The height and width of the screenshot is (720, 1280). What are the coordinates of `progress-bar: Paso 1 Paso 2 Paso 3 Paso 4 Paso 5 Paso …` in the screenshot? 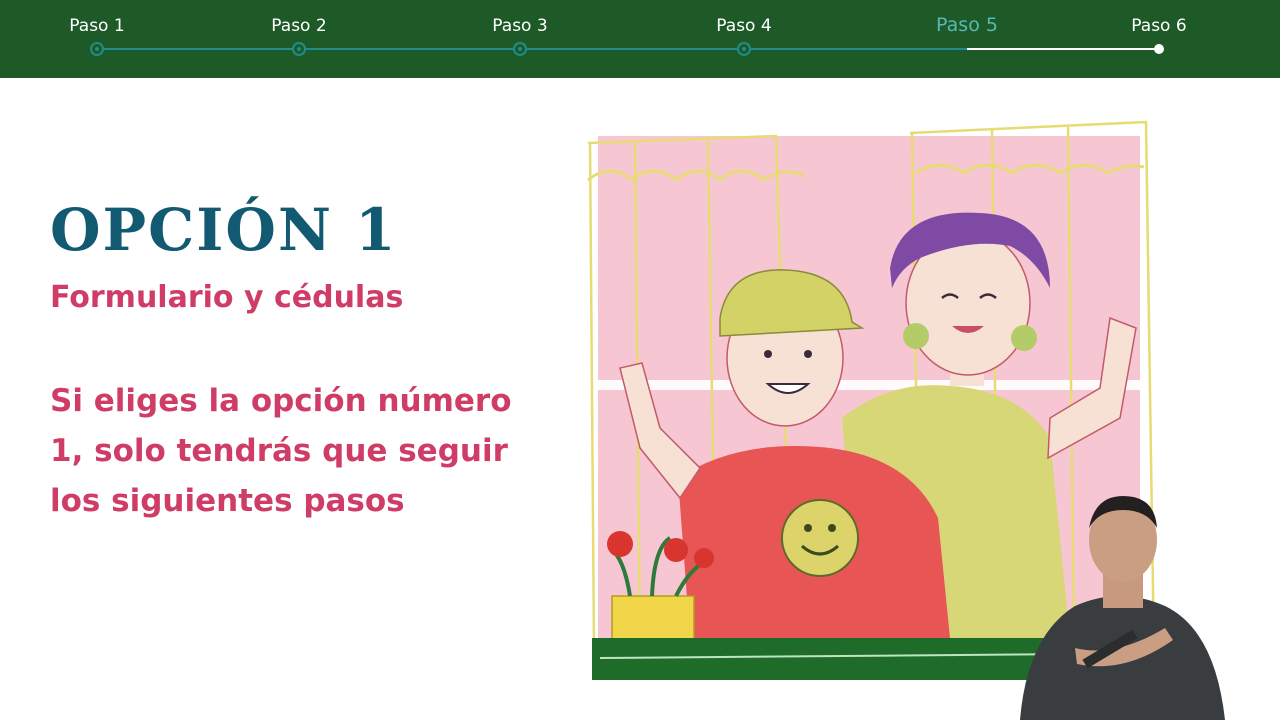 It's located at (640, 39).